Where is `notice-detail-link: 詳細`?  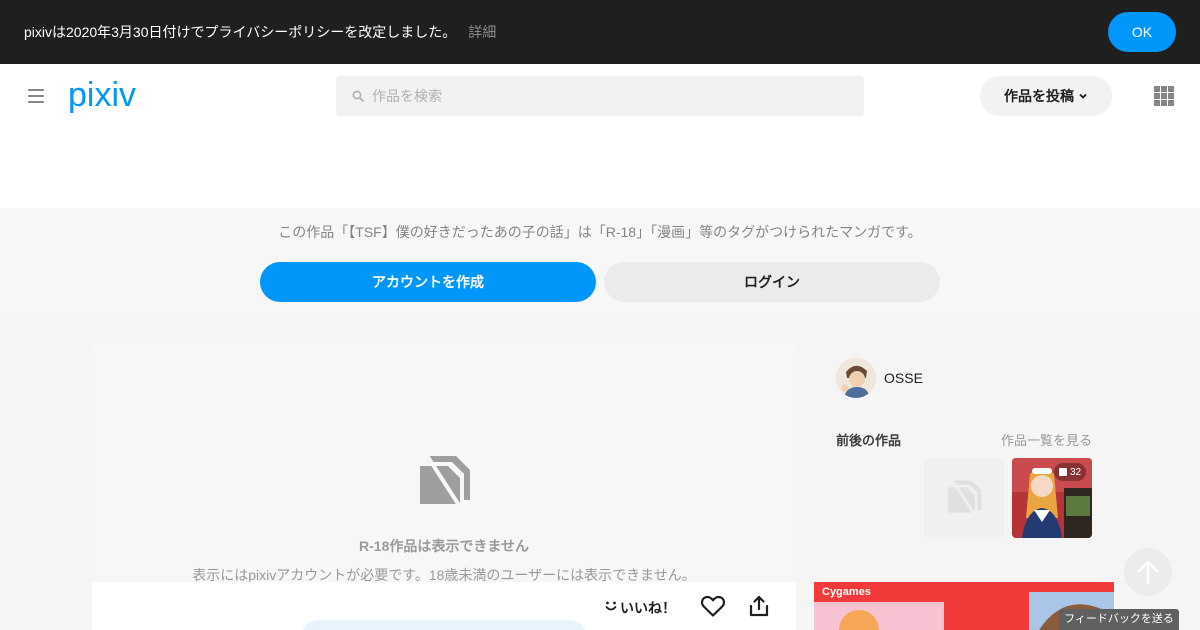
notice-detail-link: 詳細 is located at coordinates (482, 32).